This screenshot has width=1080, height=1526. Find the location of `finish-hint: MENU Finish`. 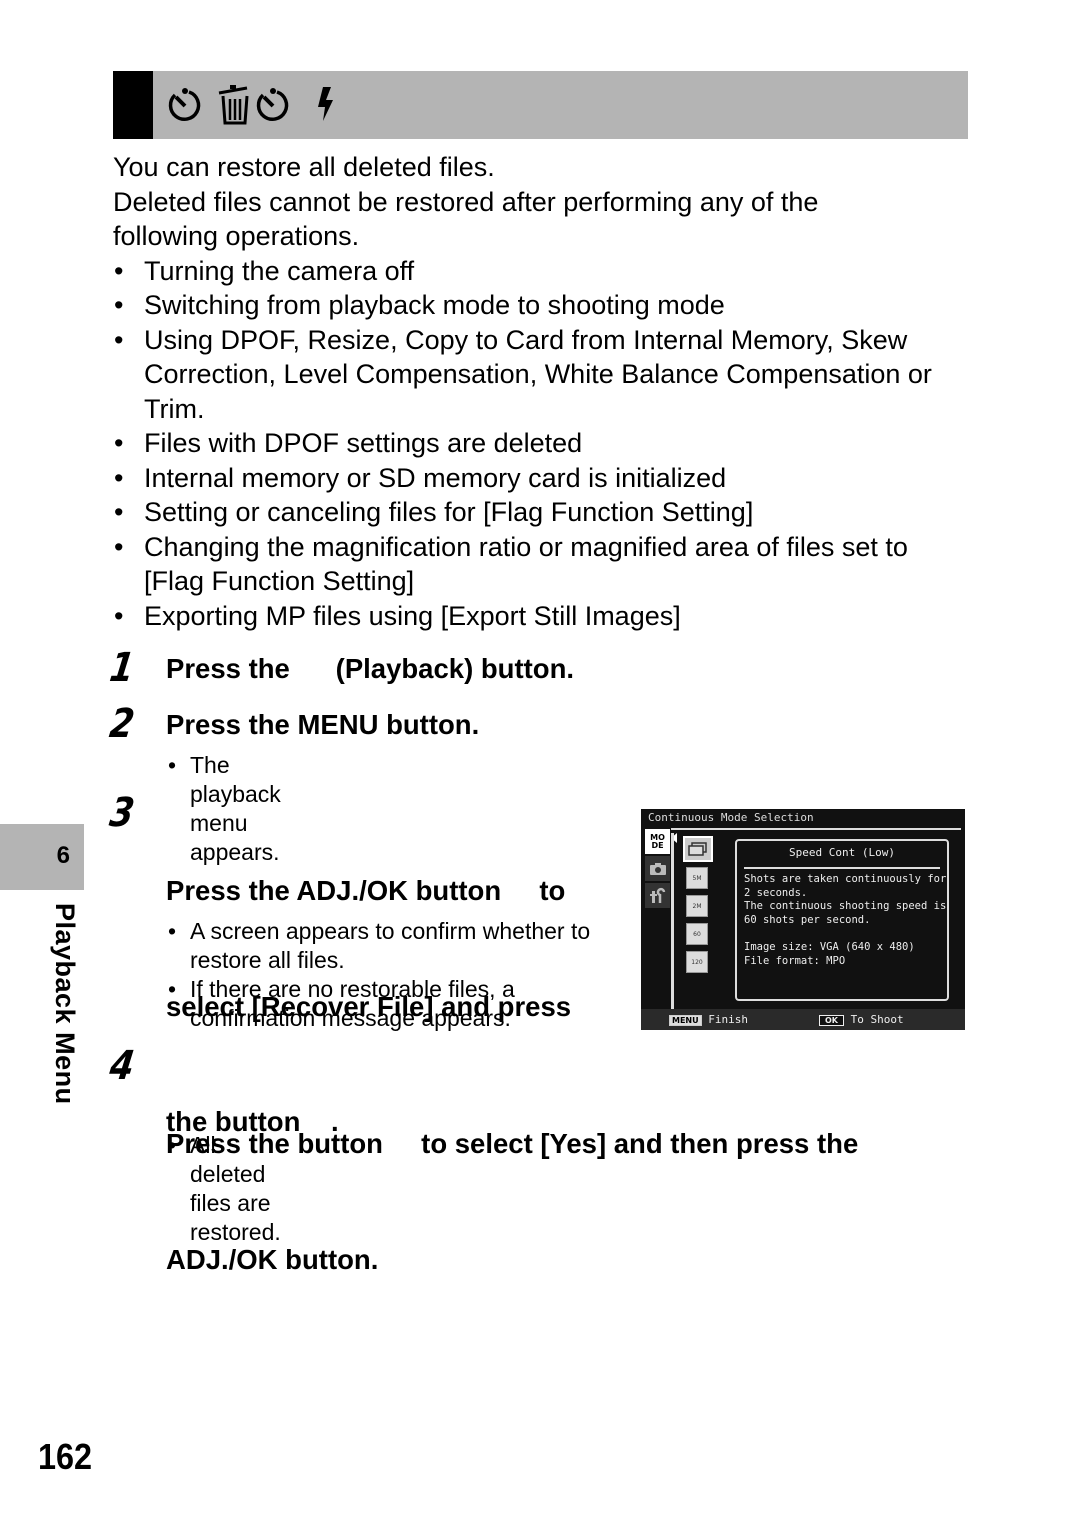

finish-hint: MENU Finish is located at coordinates (708, 1019).